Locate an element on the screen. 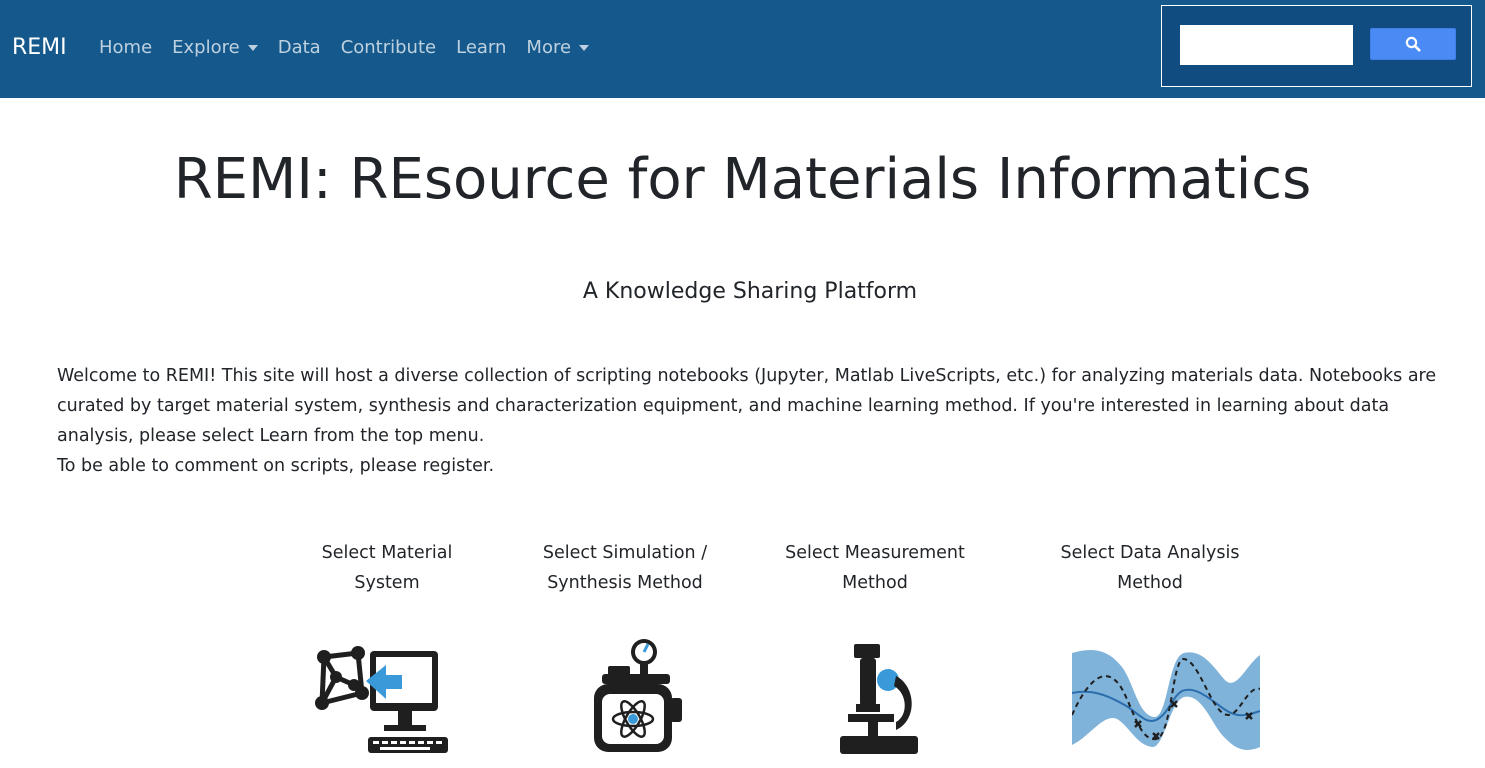 The image size is (1485, 768). nav-learn-label: Learn is located at coordinates (481, 47).